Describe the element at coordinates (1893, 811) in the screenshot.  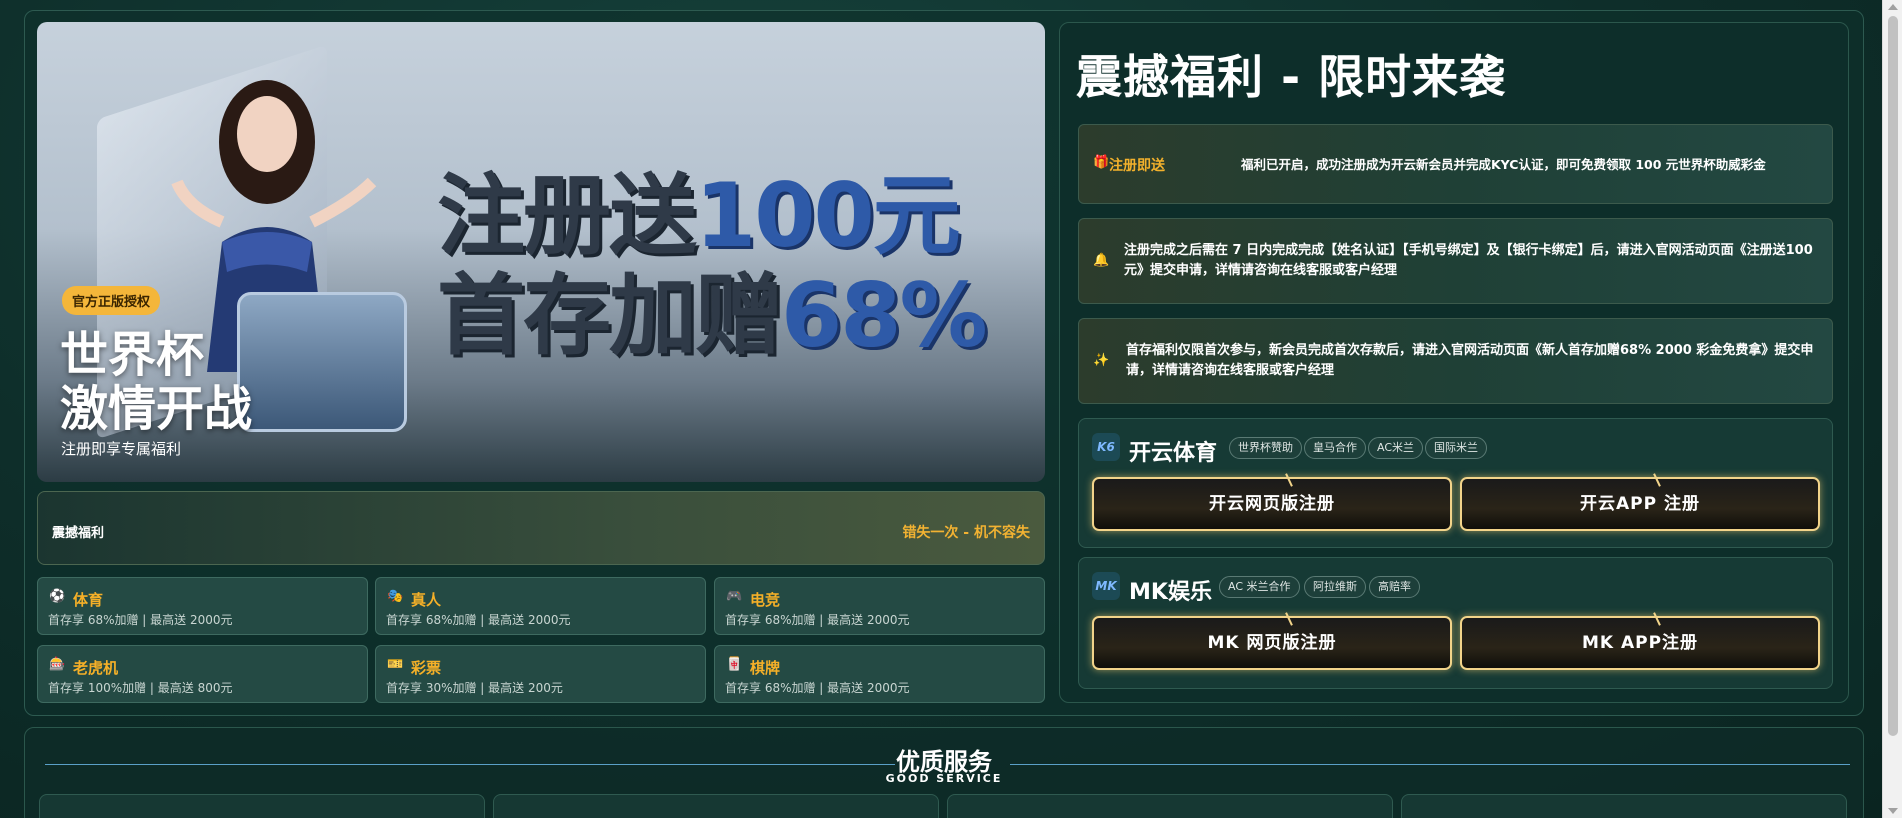
I see `scroll-down-icon` at that location.